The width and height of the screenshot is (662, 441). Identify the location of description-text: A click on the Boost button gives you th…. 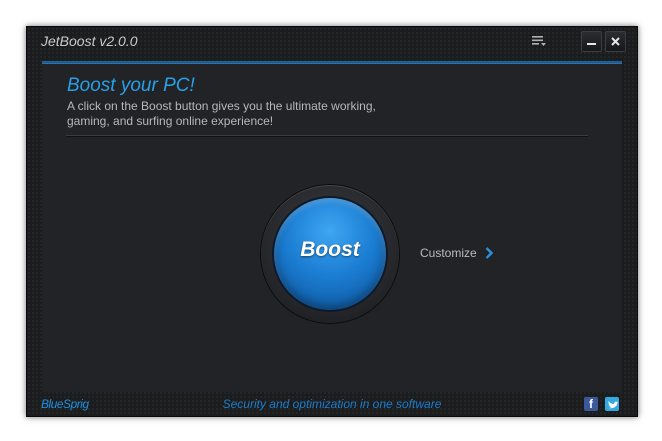
(221, 113).